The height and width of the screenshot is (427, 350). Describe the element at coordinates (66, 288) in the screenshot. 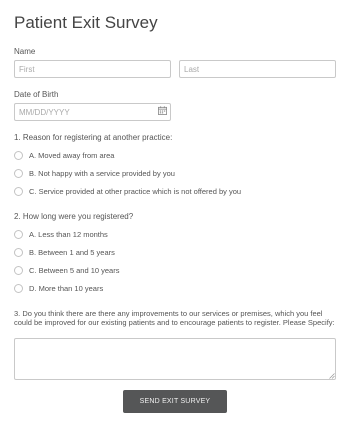

I see `option-label: D. More than 10 years` at that location.